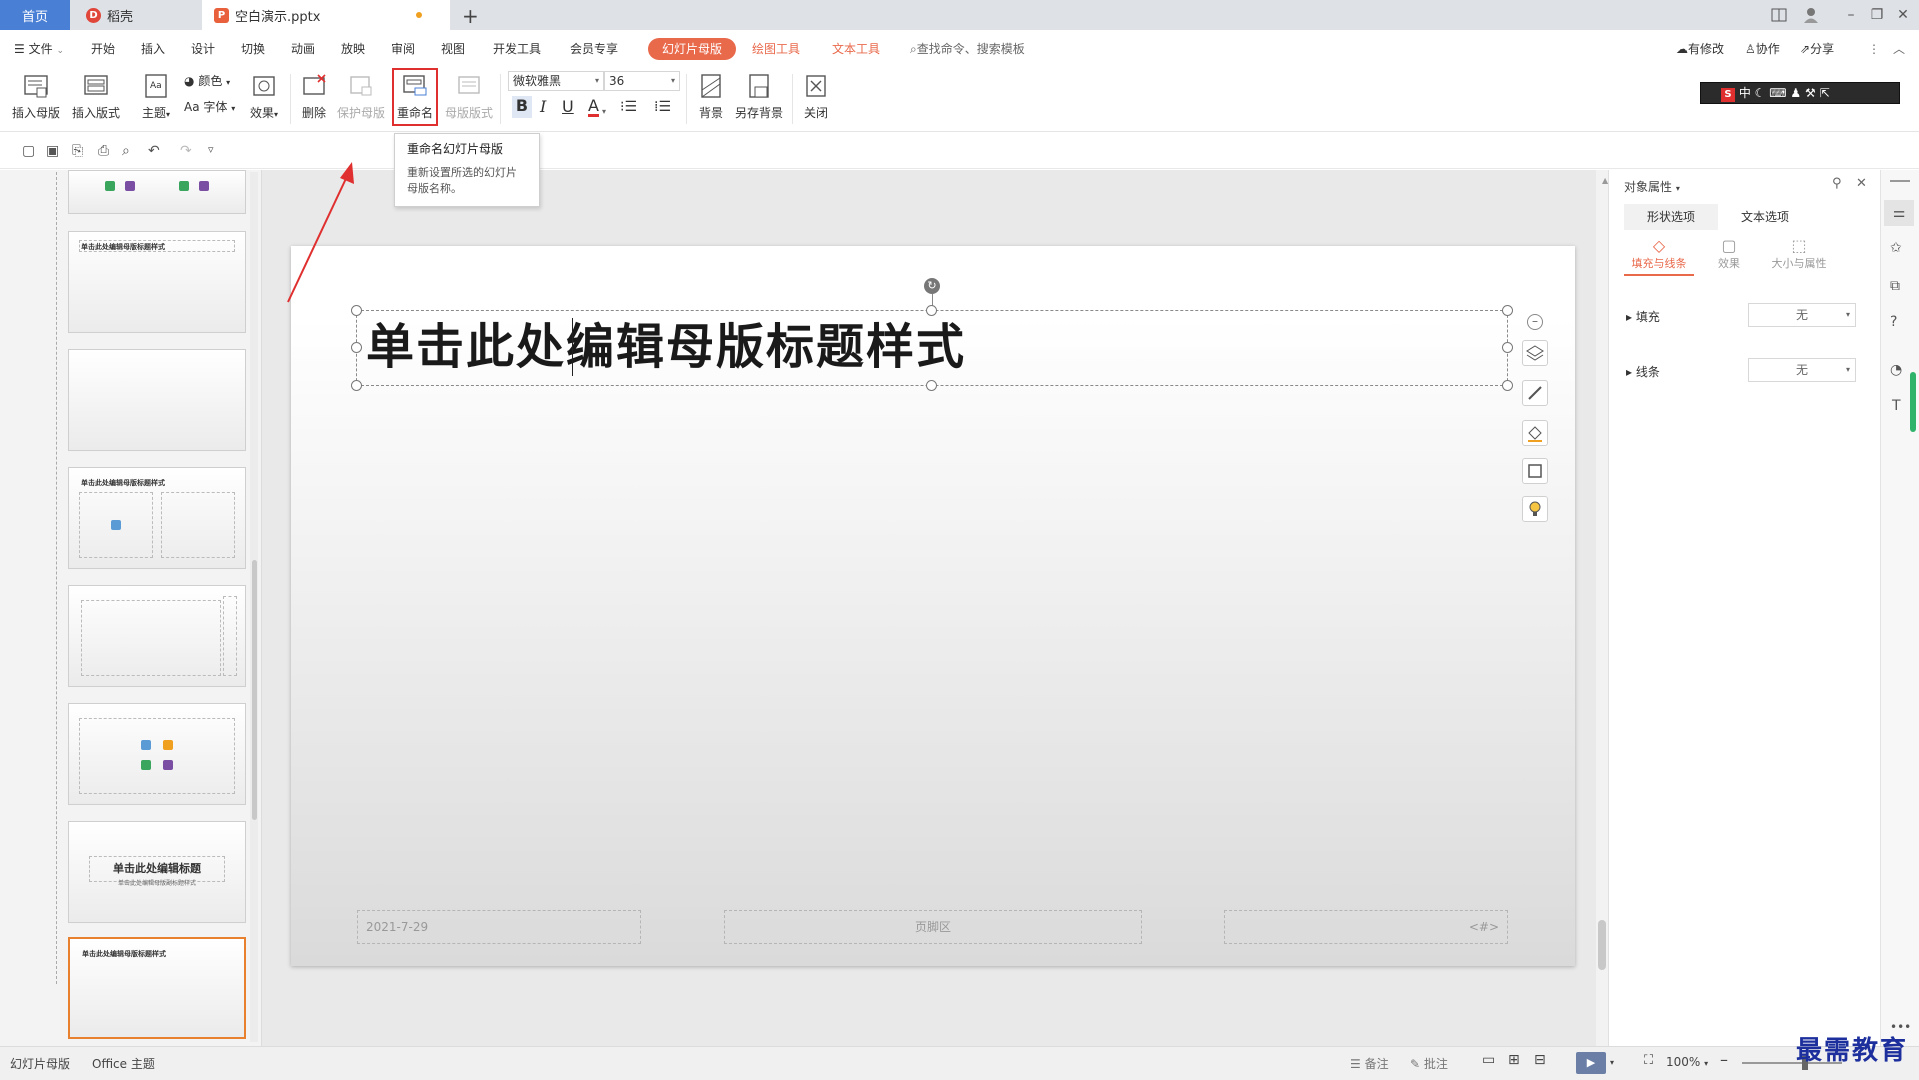  What do you see at coordinates (1605, 180) in the screenshot?
I see `scroll-up-icon: ▲` at bounding box center [1605, 180].